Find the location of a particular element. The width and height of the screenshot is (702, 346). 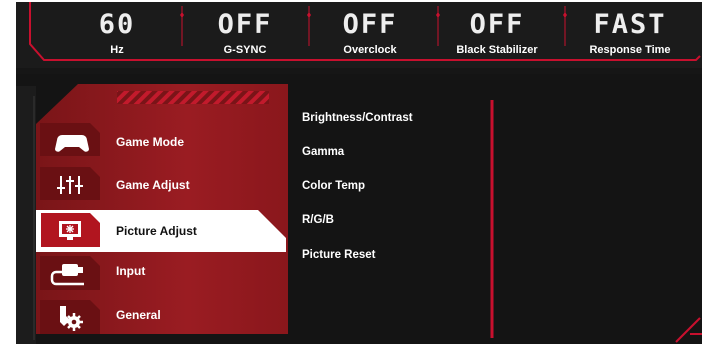

menu-item-label: Game Mode is located at coordinates (150, 142).